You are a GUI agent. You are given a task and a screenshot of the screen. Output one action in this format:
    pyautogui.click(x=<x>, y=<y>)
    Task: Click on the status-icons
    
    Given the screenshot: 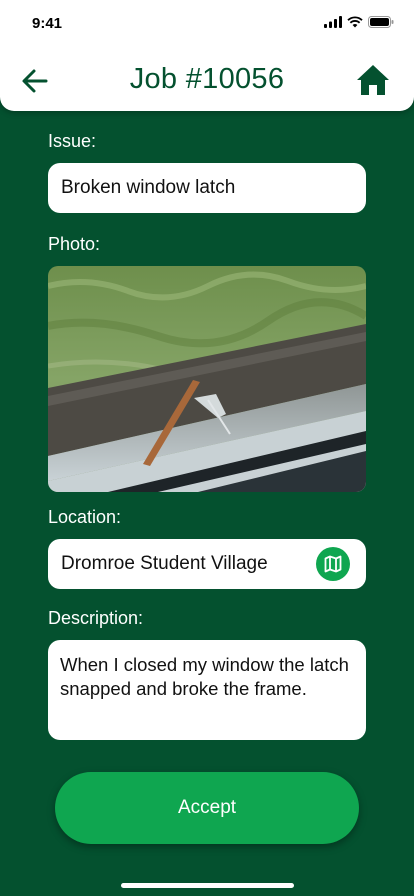 What is the action you would take?
    pyautogui.click(x=359, y=22)
    